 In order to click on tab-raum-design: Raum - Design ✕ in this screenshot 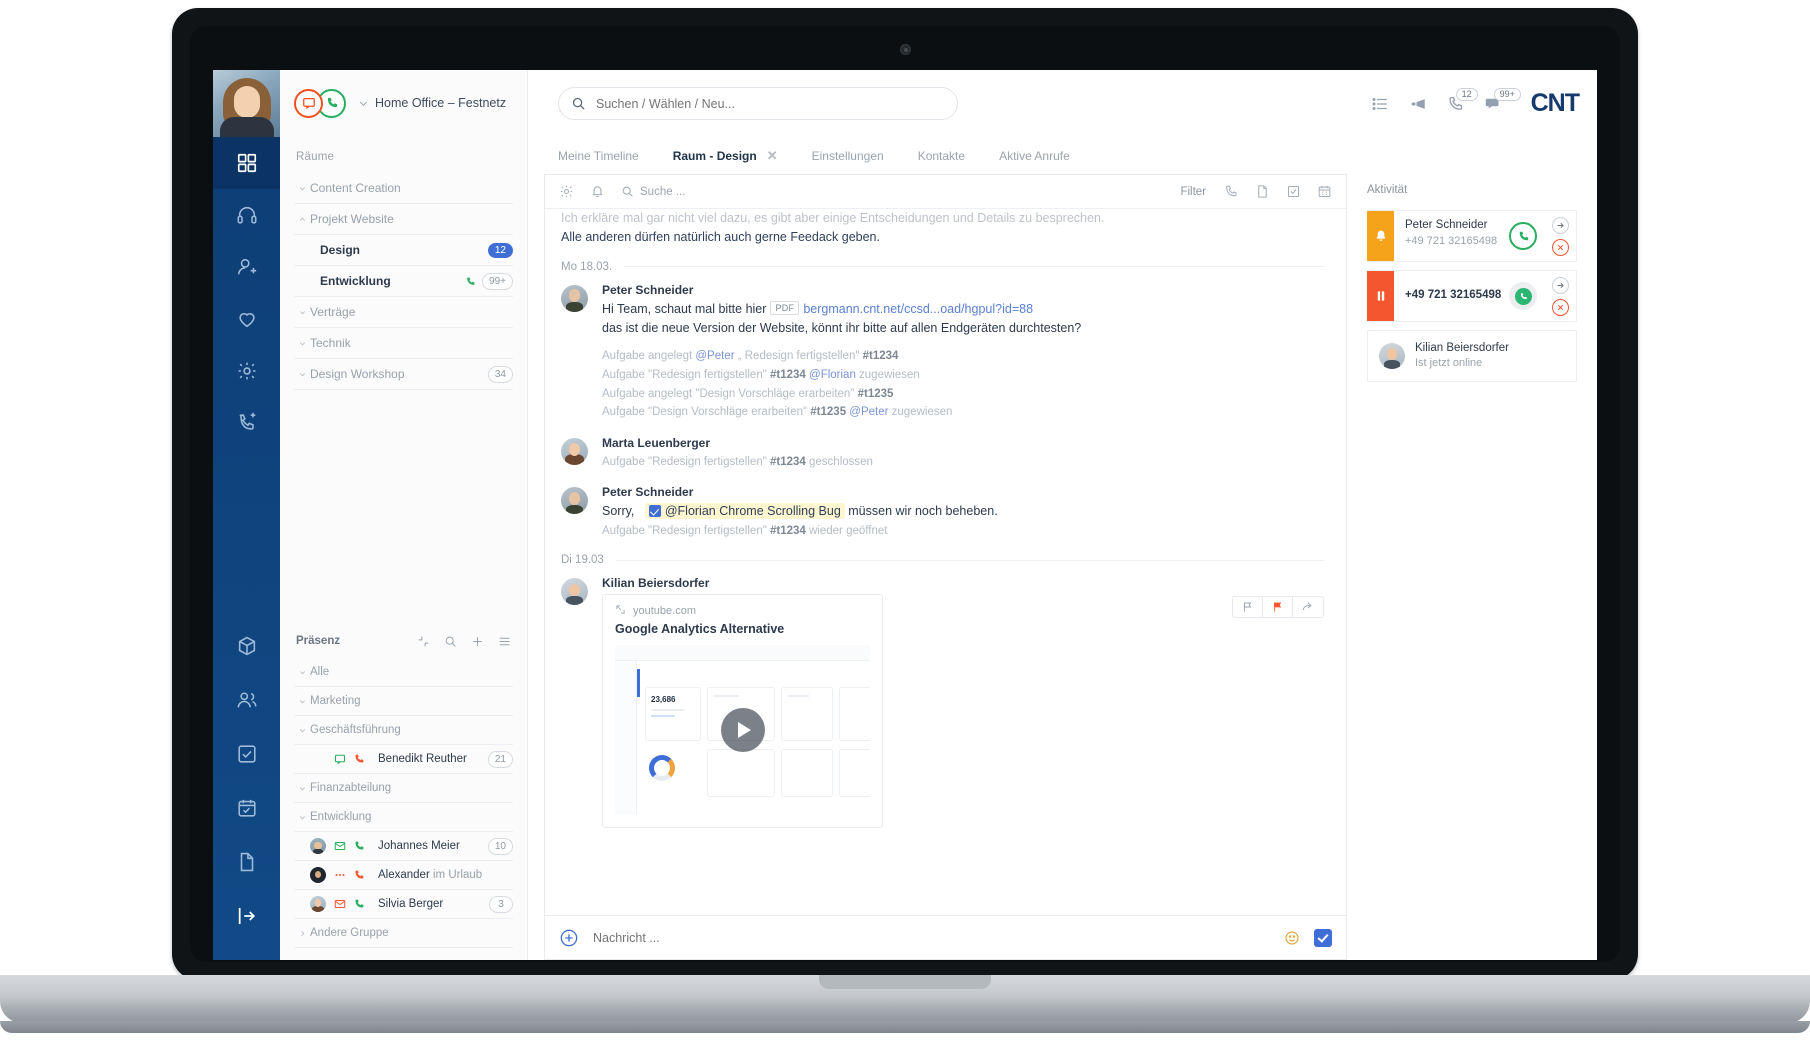, I will do `click(725, 156)`.